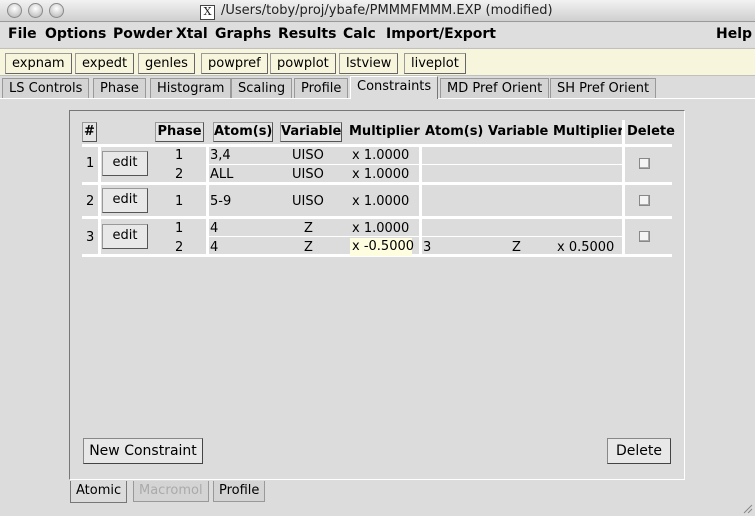  What do you see at coordinates (603, 88) in the screenshot?
I see `tab-sh-pref-orient: SH Pref Orient` at bounding box center [603, 88].